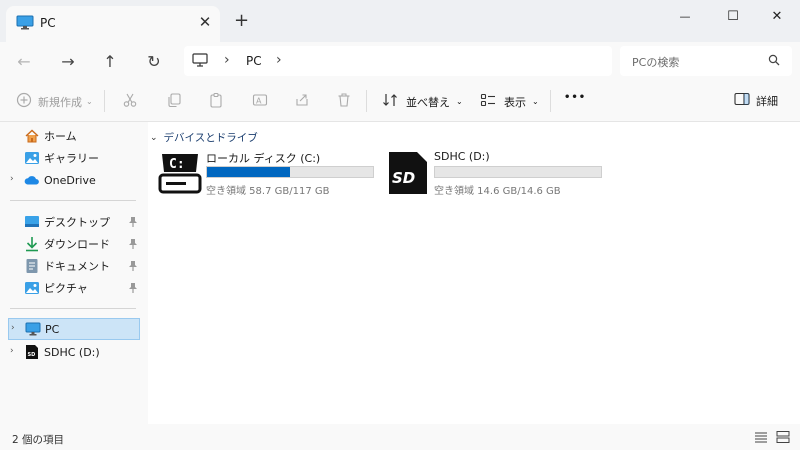 The image size is (800, 450). I want to click on delete-button, so click(344, 101).